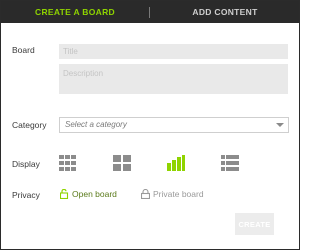  I want to click on lock-icon, so click(145, 194).